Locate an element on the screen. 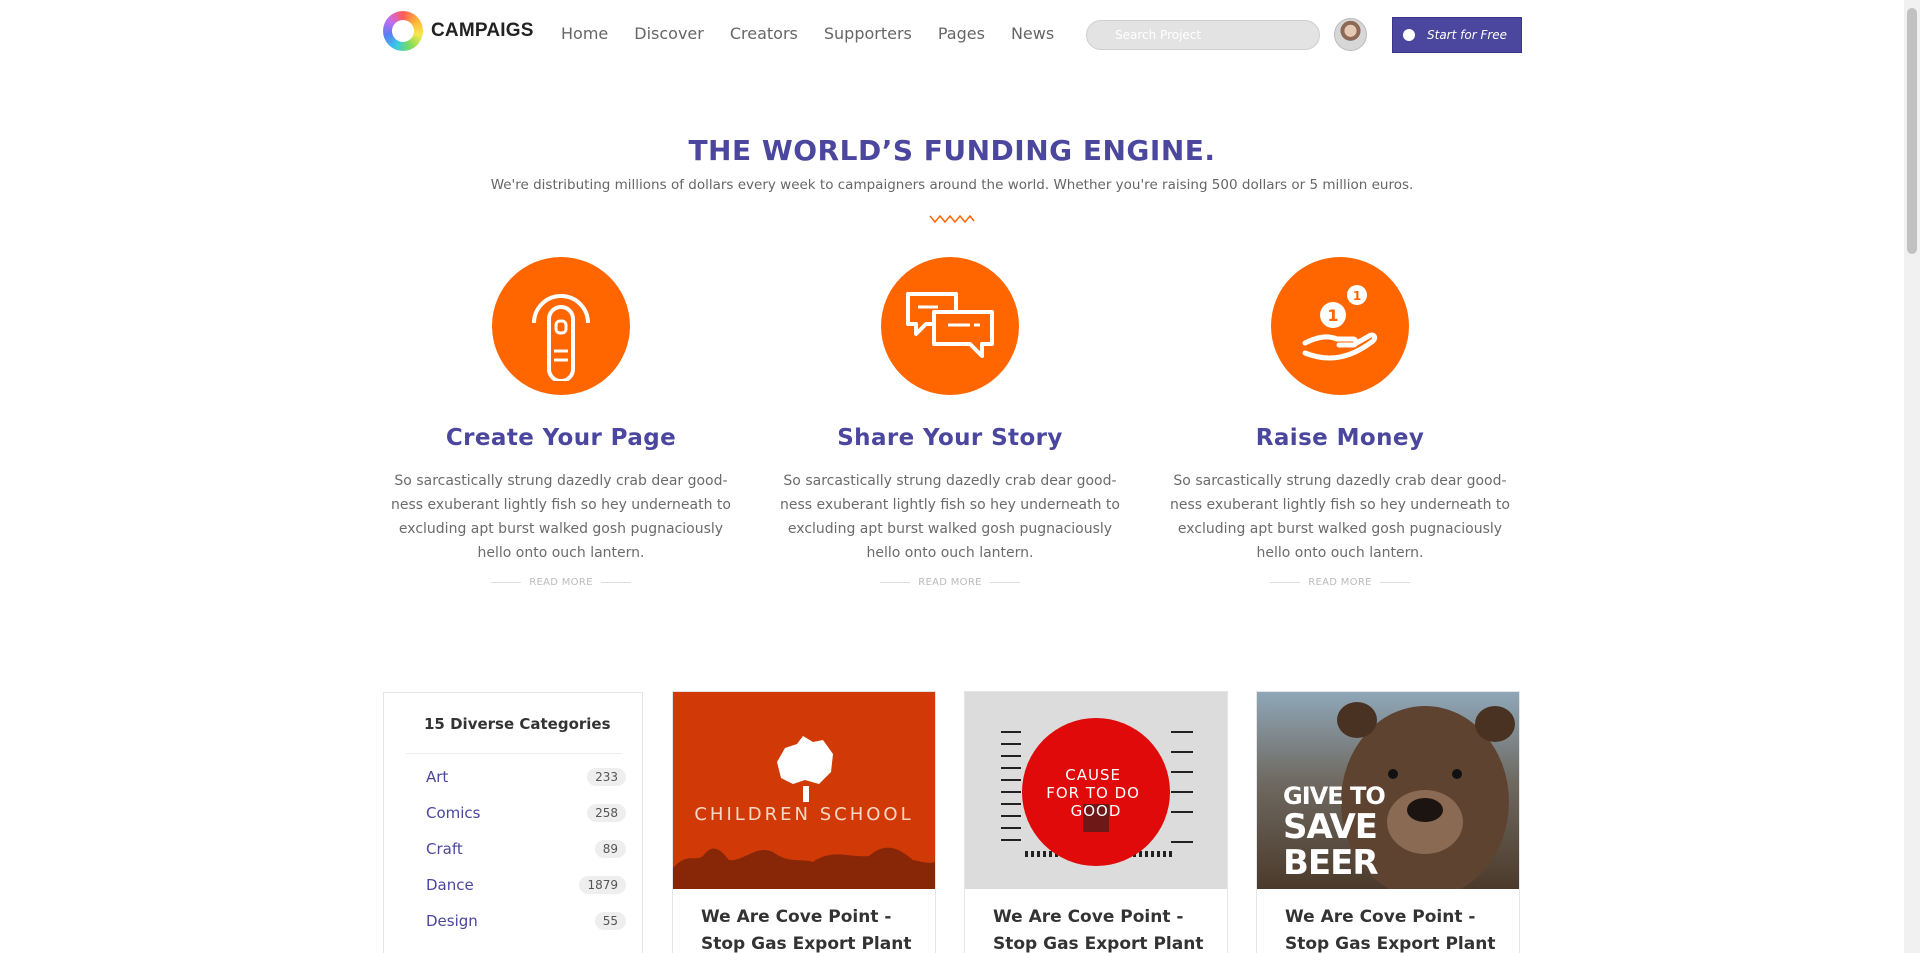 The image size is (1920, 953). touch-icon is located at coordinates (561, 326).